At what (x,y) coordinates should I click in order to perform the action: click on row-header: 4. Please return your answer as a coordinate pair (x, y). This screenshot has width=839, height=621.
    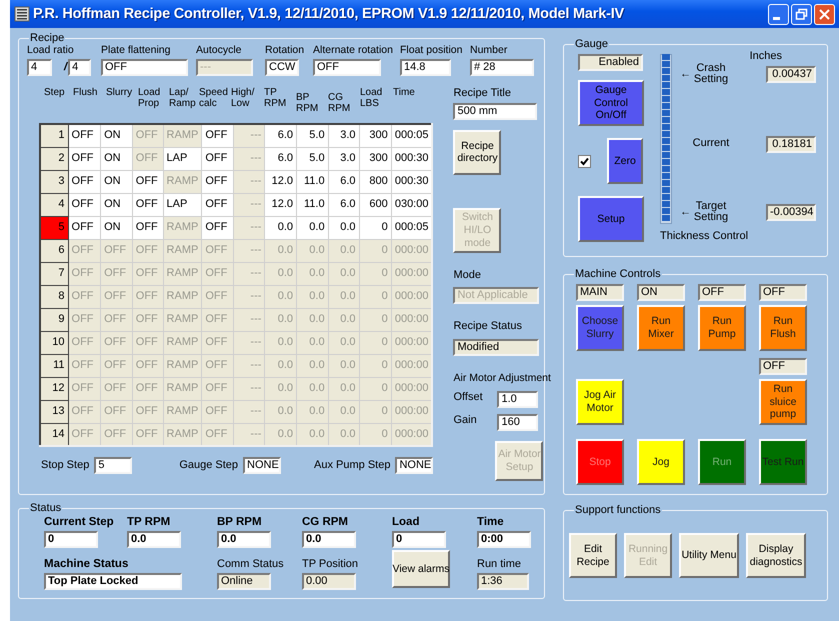
    Looking at the image, I should click on (54, 204).